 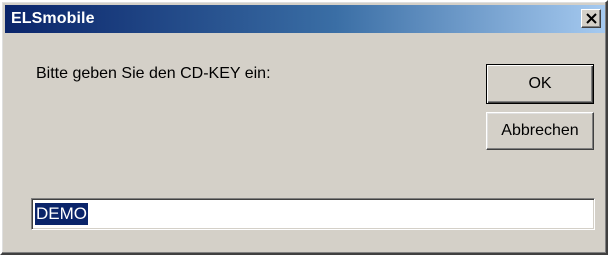 I want to click on ok-button: OK, so click(x=540, y=84).